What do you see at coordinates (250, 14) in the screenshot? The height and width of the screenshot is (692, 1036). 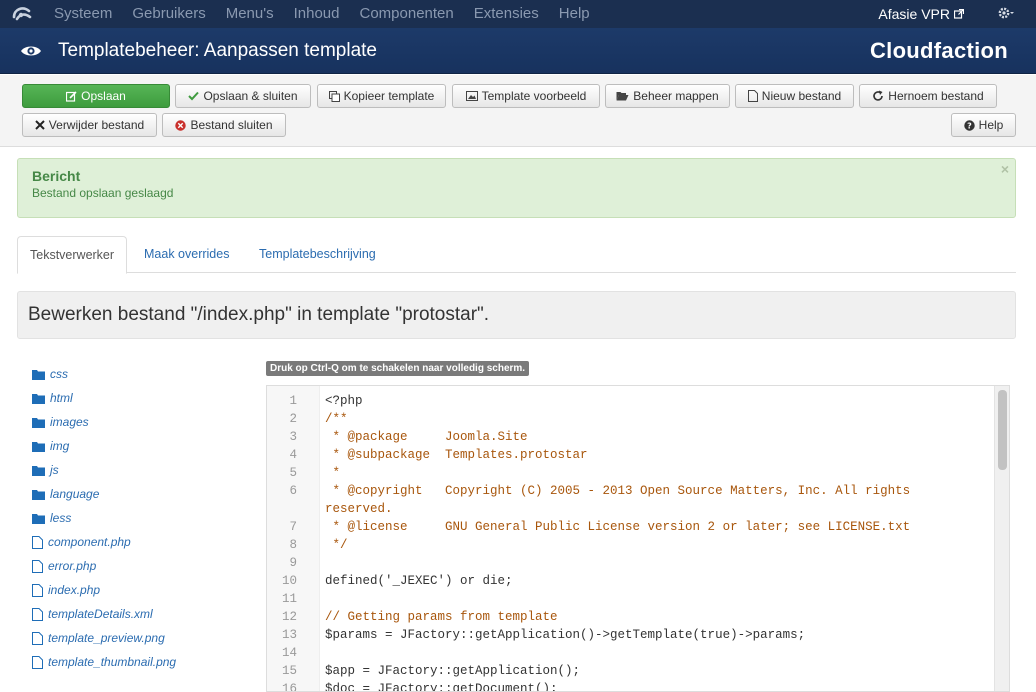 I see `menu-menus: Menu's` at bounding box center [250, 14].